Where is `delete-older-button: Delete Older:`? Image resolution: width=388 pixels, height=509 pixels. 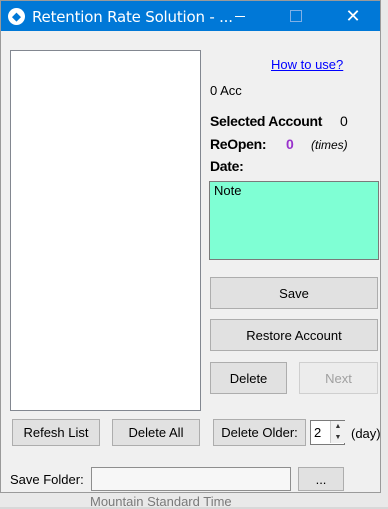
delete-older-button: Delete Older: is located at coordinates (259, 432).